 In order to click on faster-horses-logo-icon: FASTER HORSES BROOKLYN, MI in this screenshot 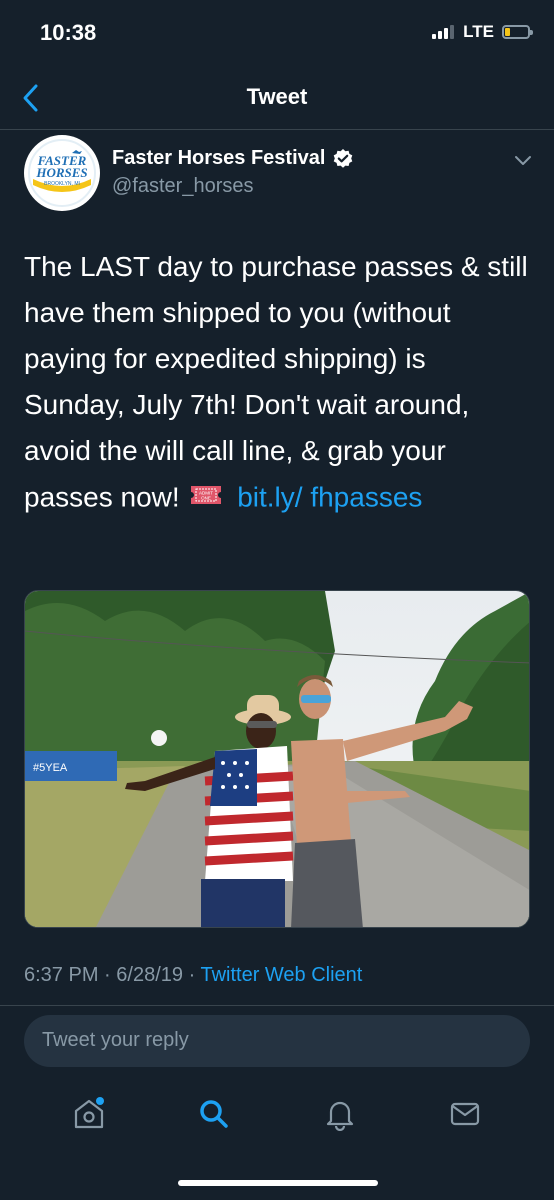, I will do `click(62, 173)`.